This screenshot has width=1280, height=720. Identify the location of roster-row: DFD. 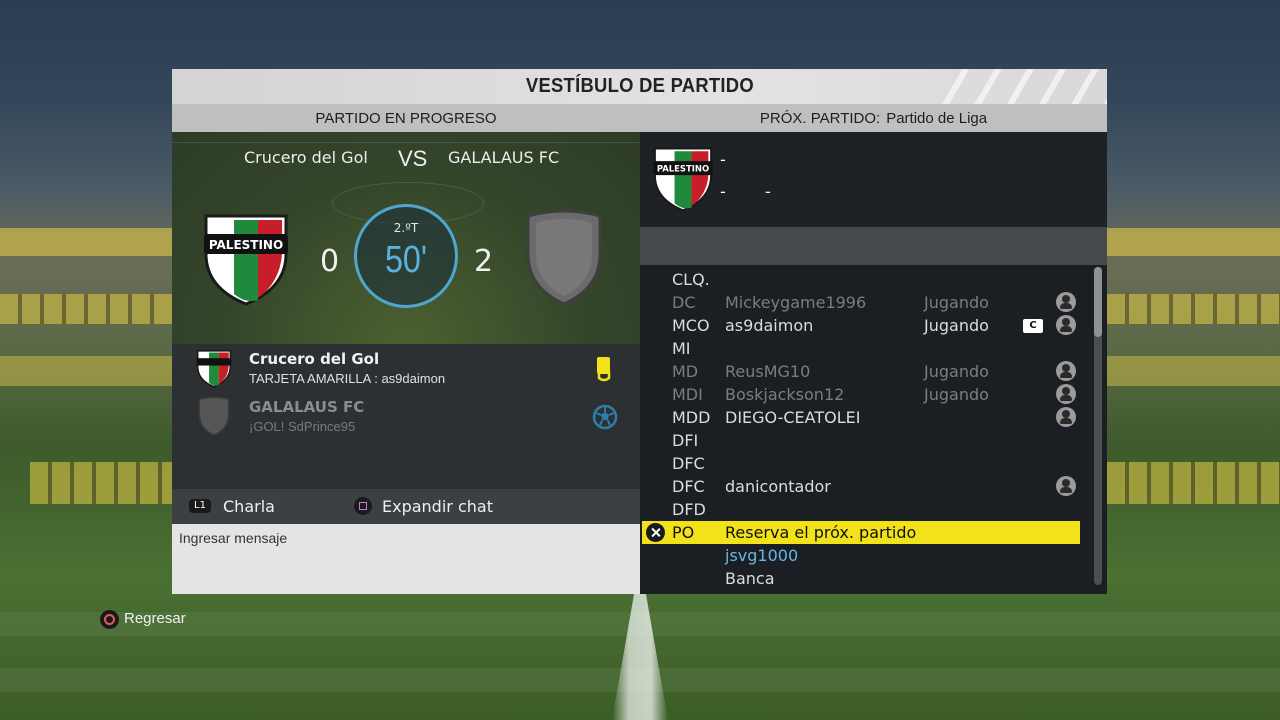
(860, 509).